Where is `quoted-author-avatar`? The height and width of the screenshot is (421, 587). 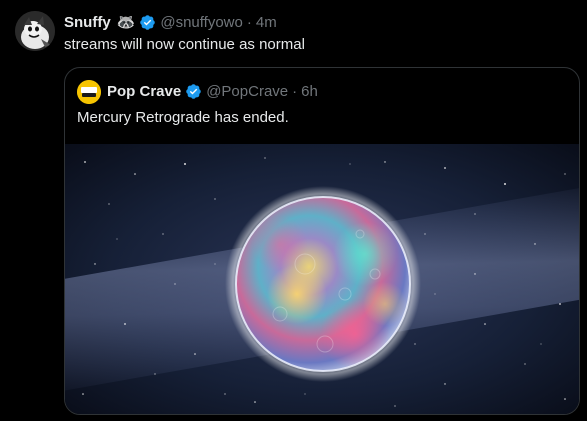 quoted-author-avatar is located at coordinates (89, 92).